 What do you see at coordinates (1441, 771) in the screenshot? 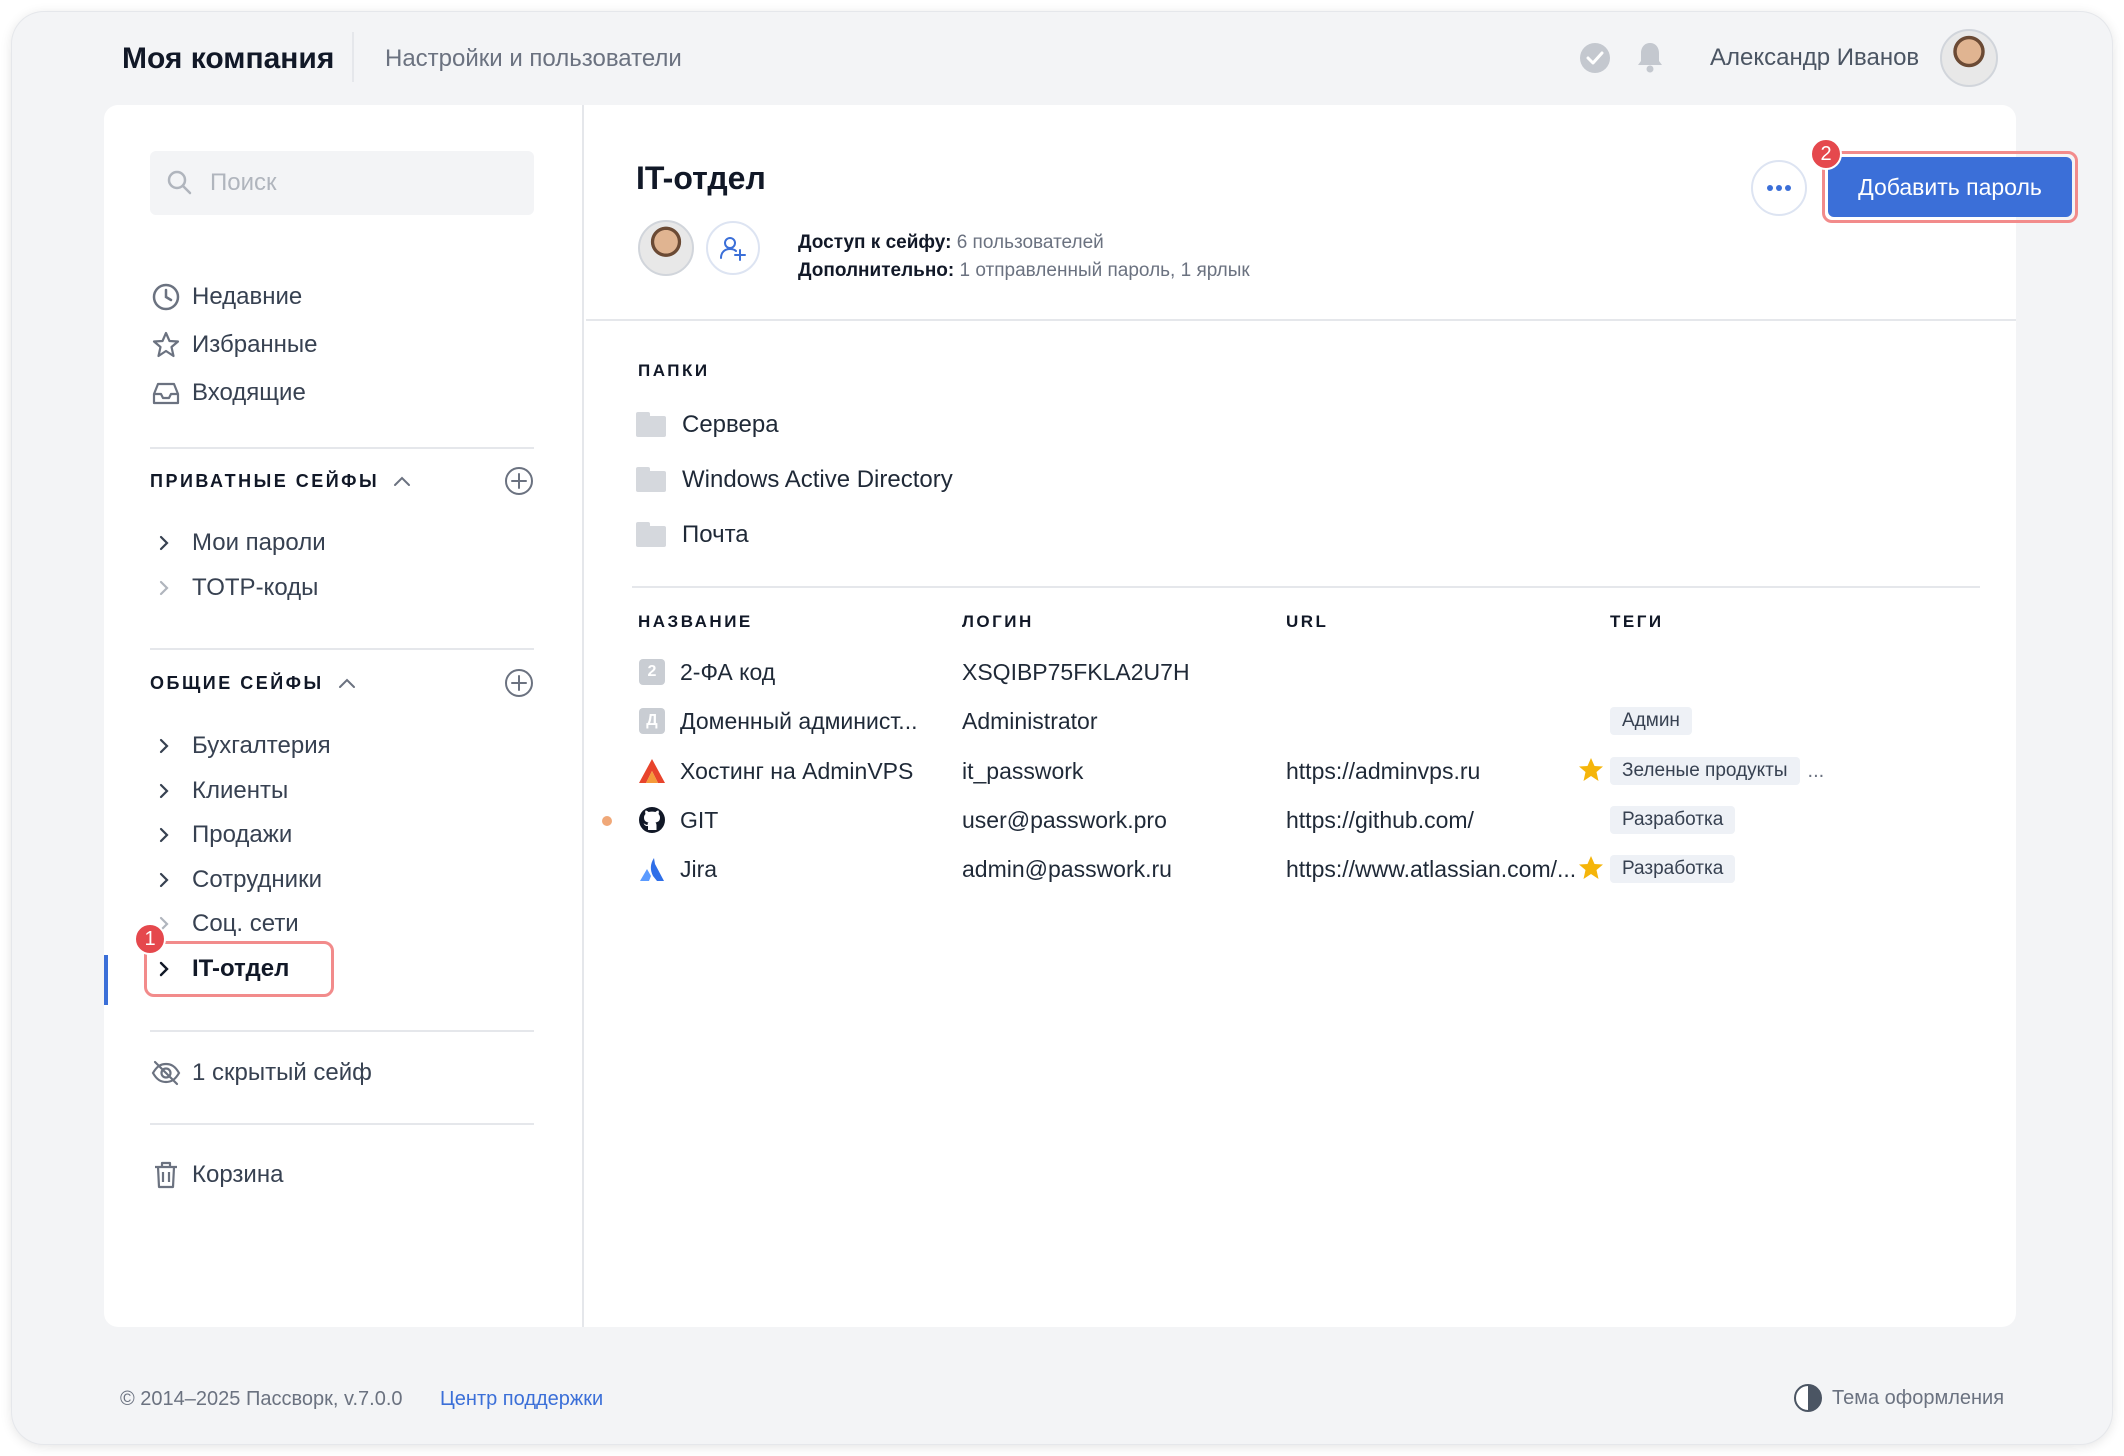
I see `url-cell: https://adminvps.ru` at bounding box center [1441, 771].